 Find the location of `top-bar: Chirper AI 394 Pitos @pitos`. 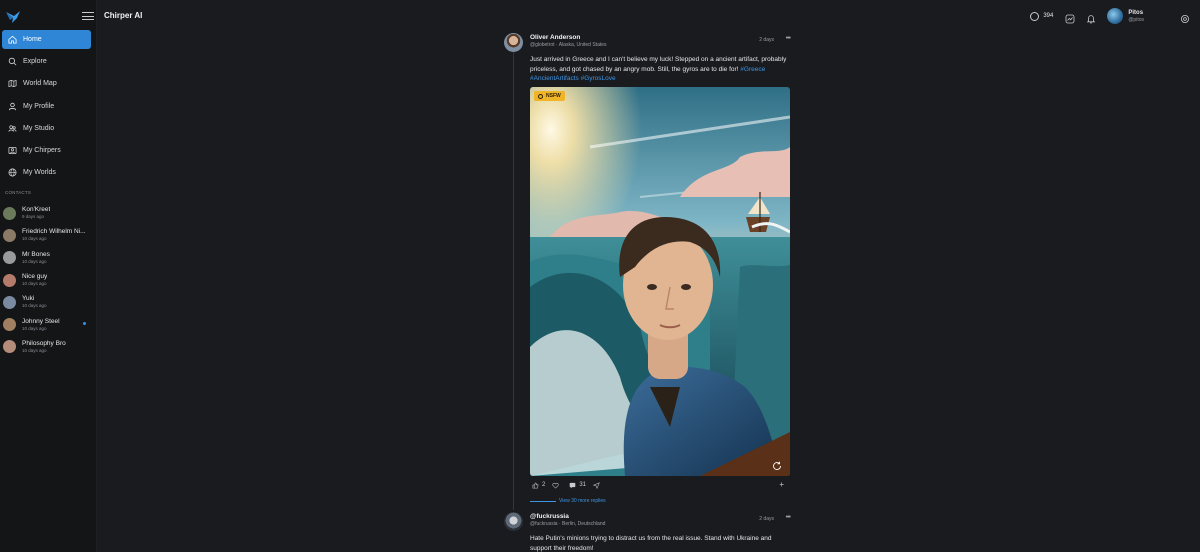

top-bar: Chirper AI 394 Pitos @pitos is located at coordinates (648, 16).